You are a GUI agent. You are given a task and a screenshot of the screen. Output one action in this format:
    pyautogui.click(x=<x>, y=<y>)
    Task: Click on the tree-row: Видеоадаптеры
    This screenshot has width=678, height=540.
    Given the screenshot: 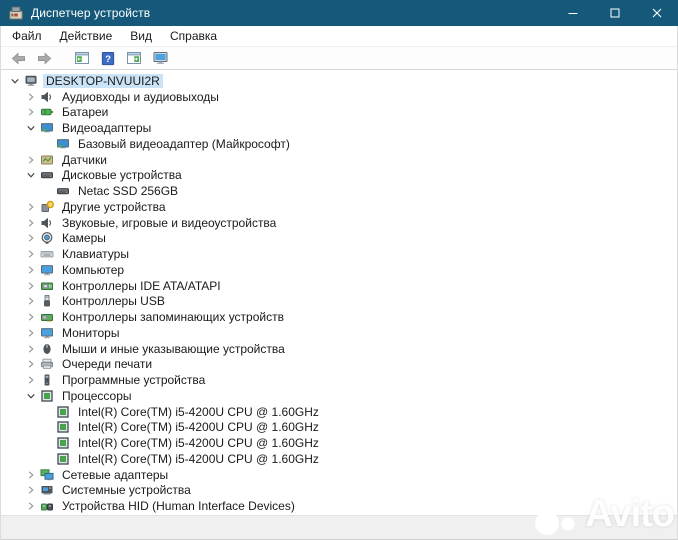 What is the action you would take?
    pyautogui.click(x=339, y=128)
    